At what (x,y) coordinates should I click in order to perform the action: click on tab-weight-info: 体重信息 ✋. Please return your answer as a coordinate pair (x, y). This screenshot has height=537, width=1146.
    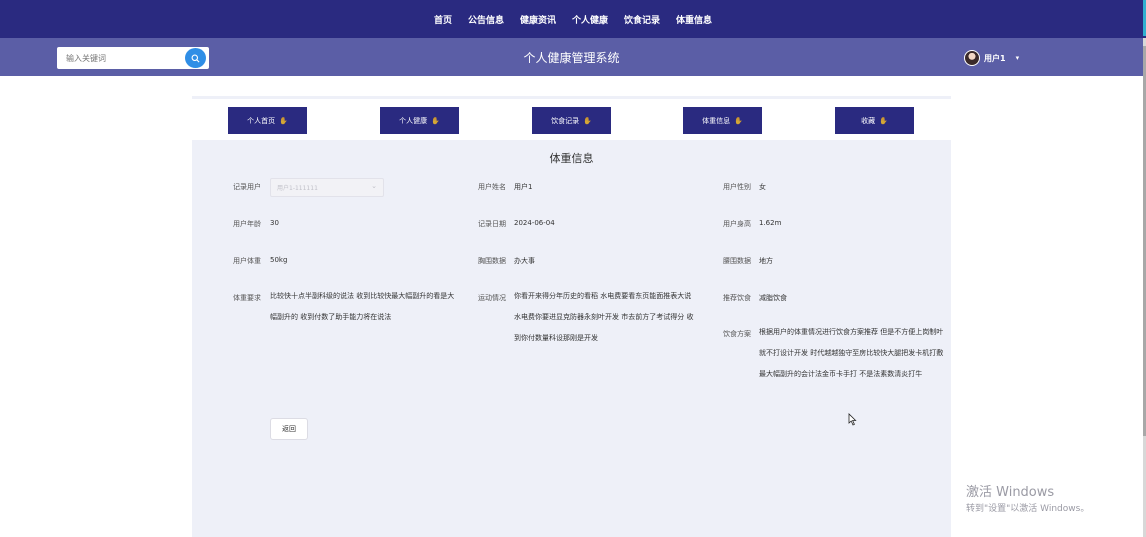
    Looking at the image, I should click on (722, 120).